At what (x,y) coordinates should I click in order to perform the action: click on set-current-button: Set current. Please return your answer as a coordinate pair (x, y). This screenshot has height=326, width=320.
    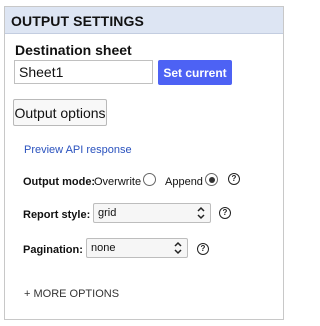
    Looking at the image, I should click on (195, 72).